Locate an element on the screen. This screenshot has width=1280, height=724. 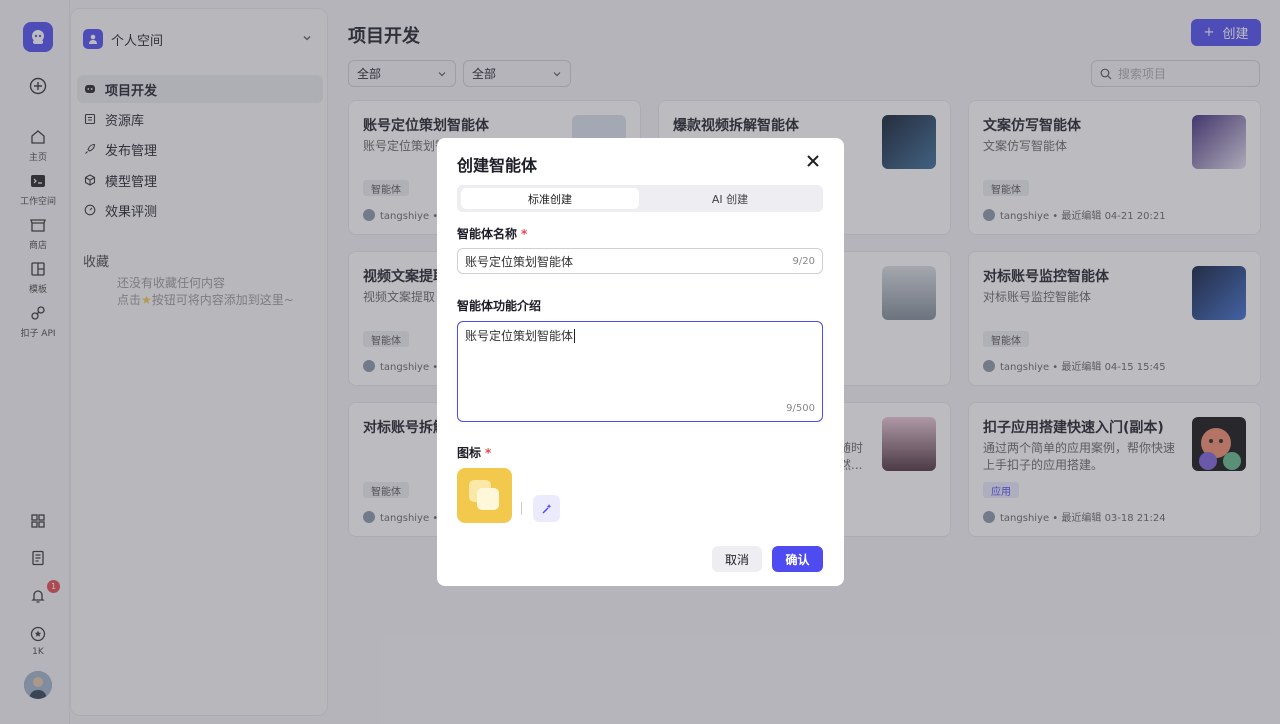
name-label-text: 智能体名称 is located at coordinates (487, 234).